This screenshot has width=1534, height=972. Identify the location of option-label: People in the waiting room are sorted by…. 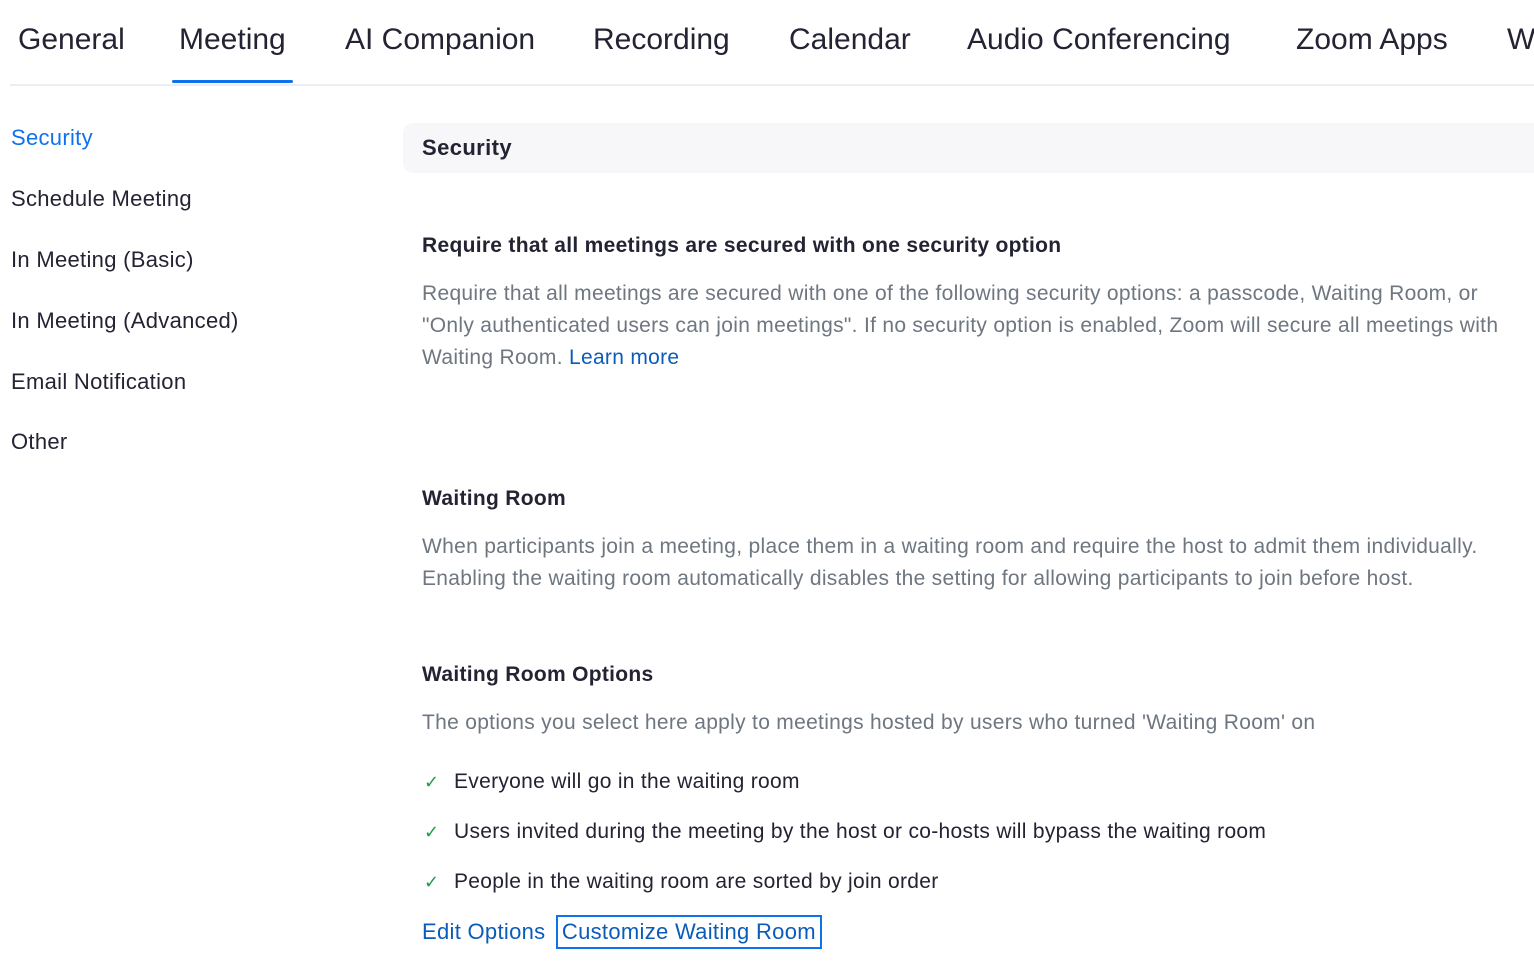
(696, 881).